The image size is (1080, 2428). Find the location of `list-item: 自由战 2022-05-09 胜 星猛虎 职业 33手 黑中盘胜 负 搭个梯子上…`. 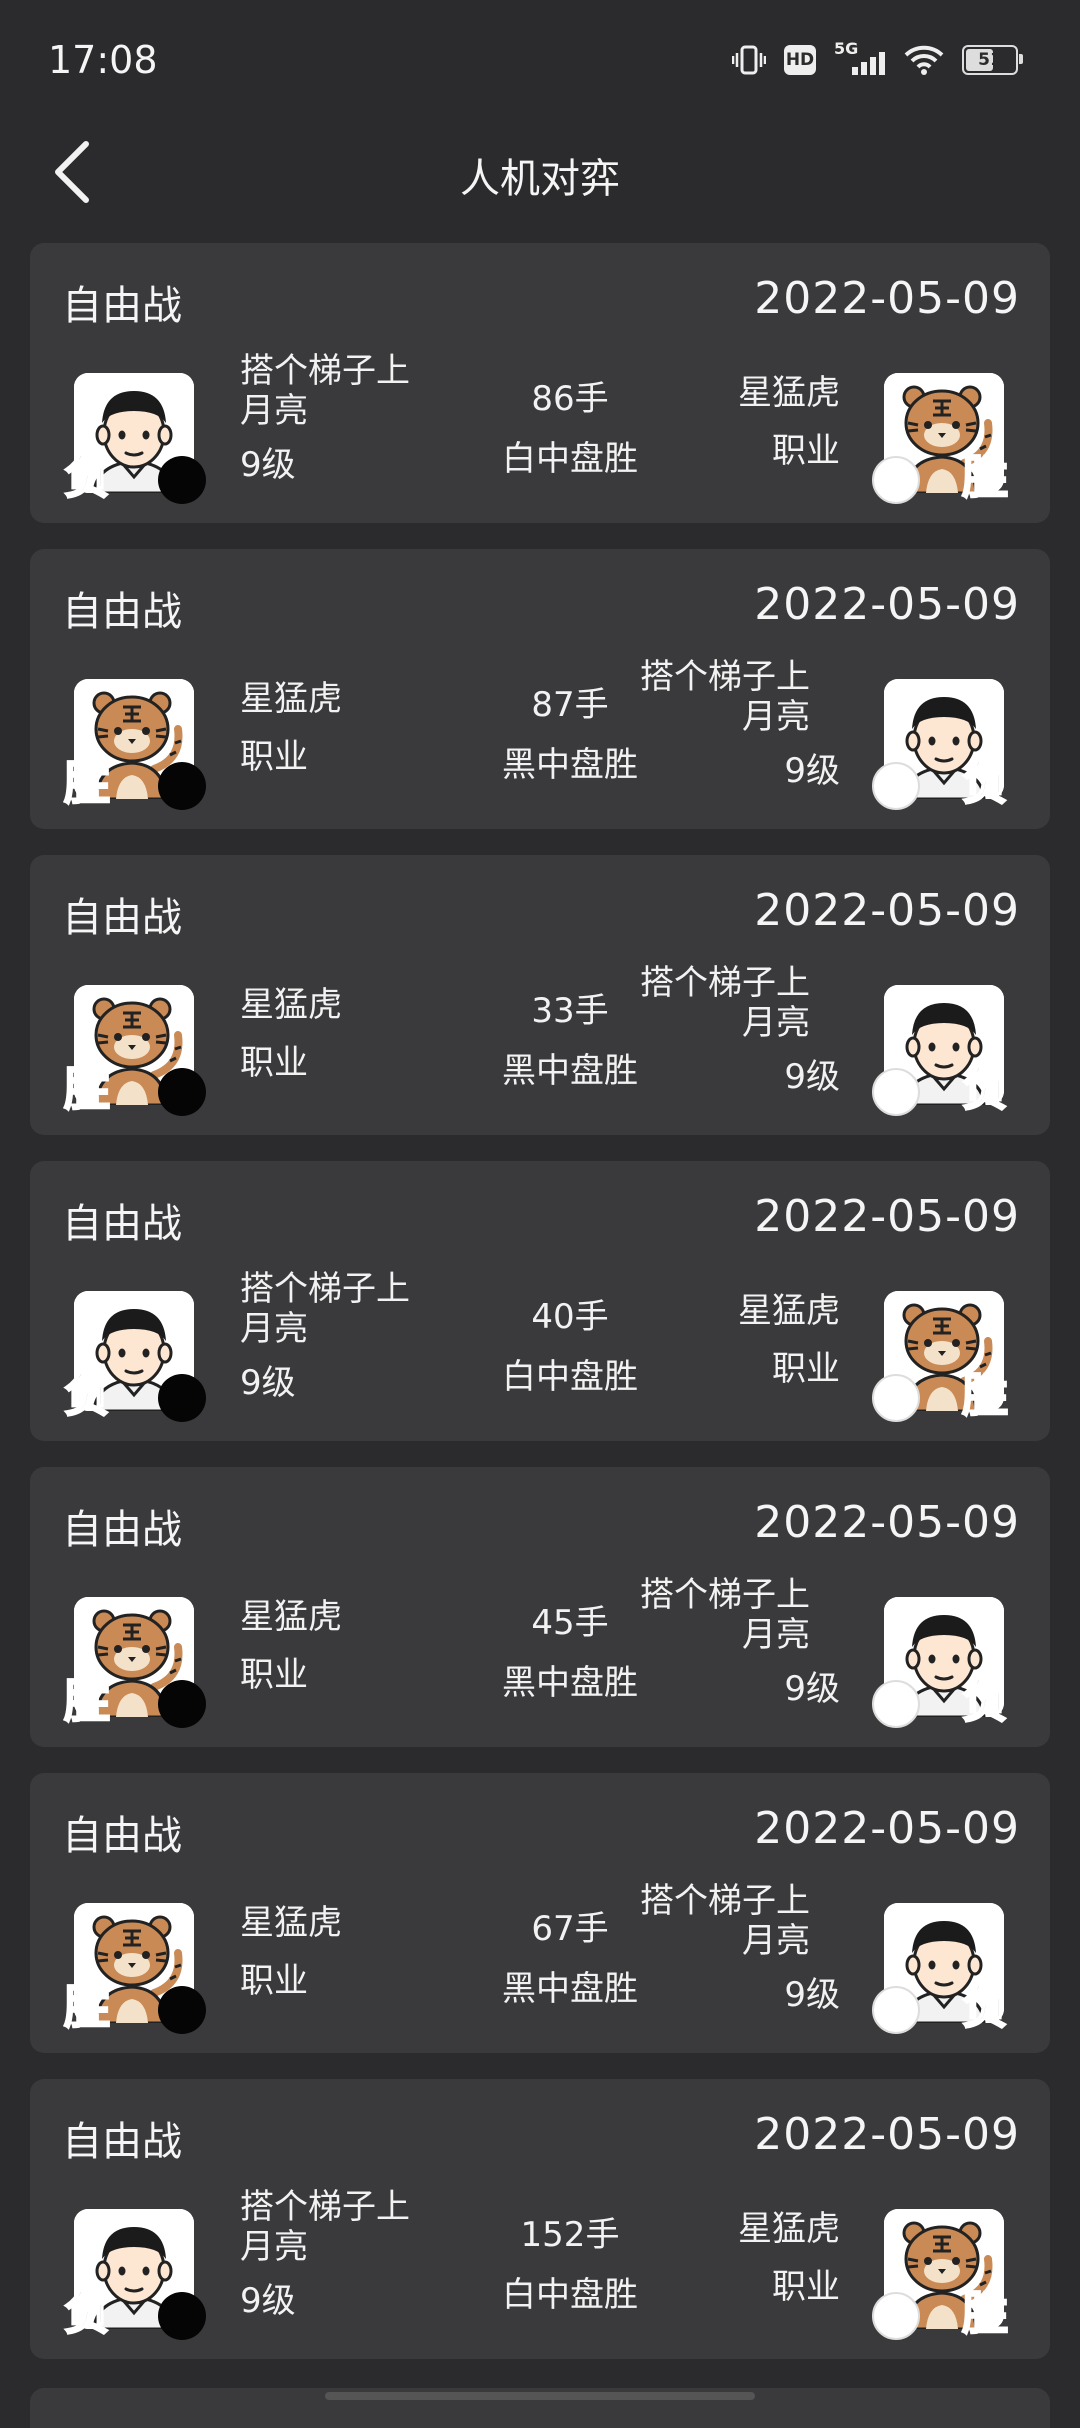

list-item: 自由战 2022-05-09 胜 星猛虎 职业 33手 黑中盘胜 负 搭个梯子上… is located at coordinates (540, 995).